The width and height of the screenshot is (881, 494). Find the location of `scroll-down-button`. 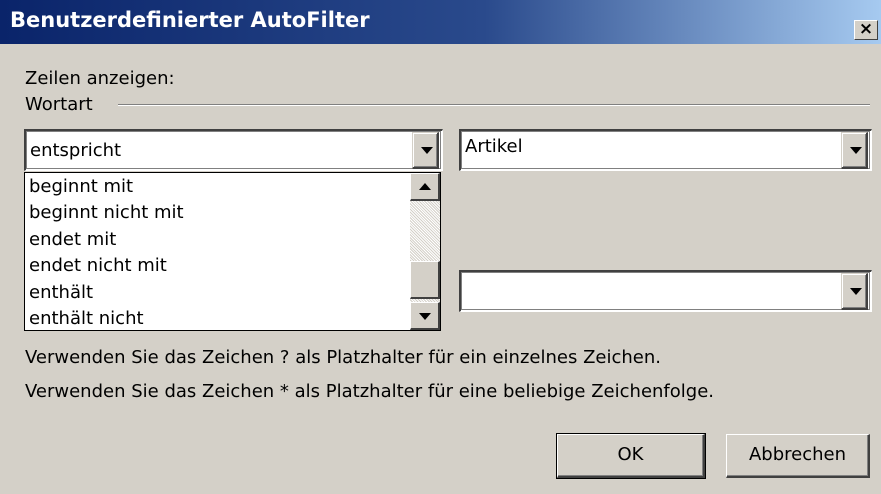

scroll-down-button is located at coordinates (425, 316).